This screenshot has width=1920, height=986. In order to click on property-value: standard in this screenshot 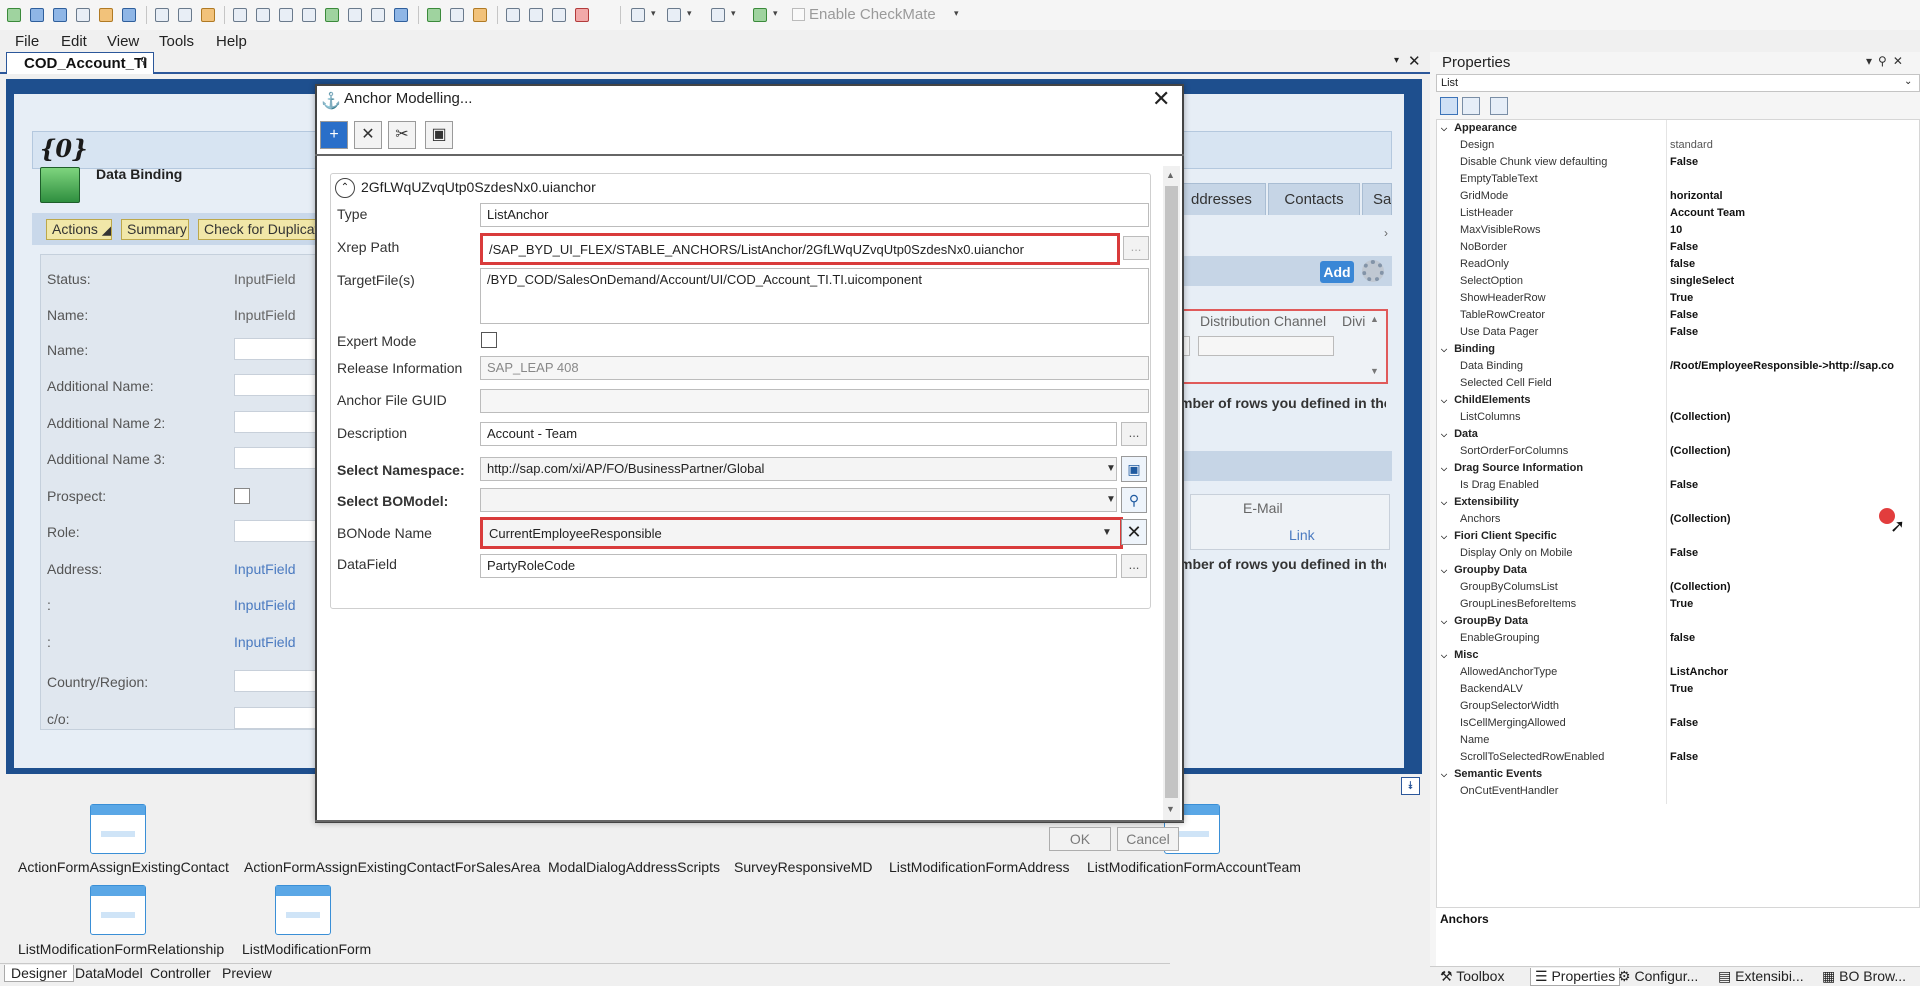, I will do `click(1691, 145)`.